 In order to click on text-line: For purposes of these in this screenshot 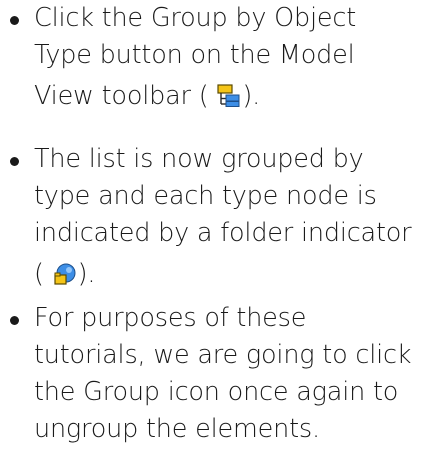, I will do `click(170, 318)`.